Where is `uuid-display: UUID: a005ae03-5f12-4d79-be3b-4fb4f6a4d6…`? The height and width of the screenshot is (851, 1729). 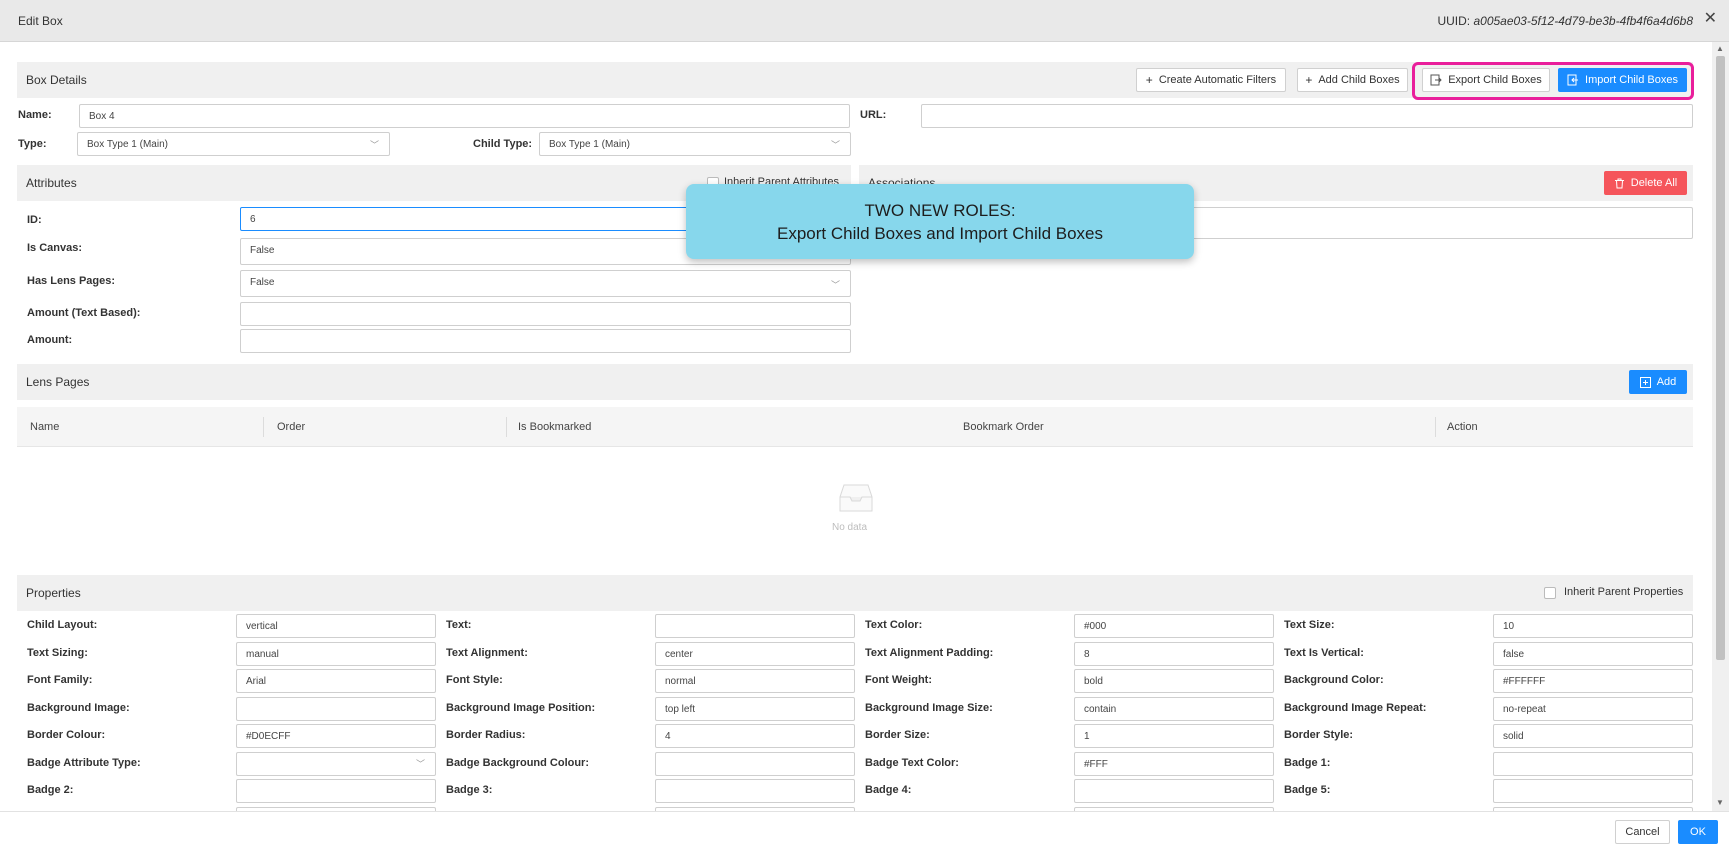
uuid-display: UUID: a005ae03-5f12-4d79-be3b-4fb4f6a4d6… is located at coordinates (1565, 21).